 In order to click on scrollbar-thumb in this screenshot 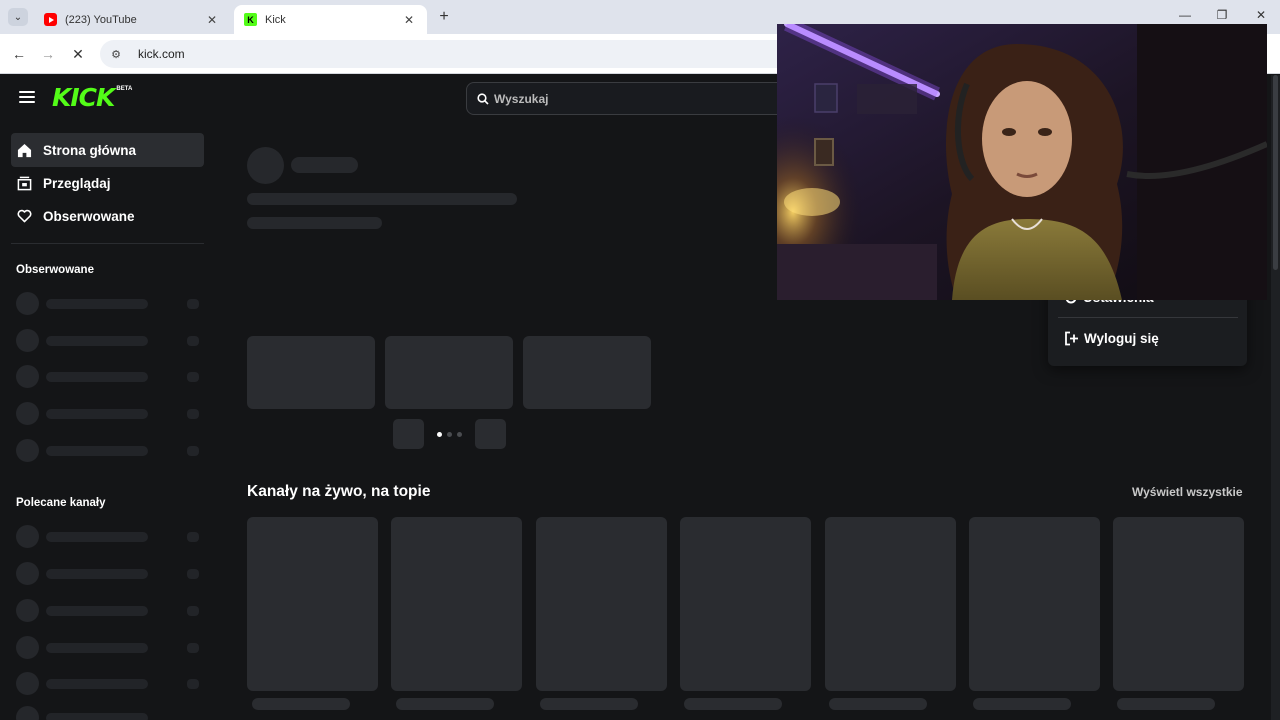, I will do `click(1275, 172)`.